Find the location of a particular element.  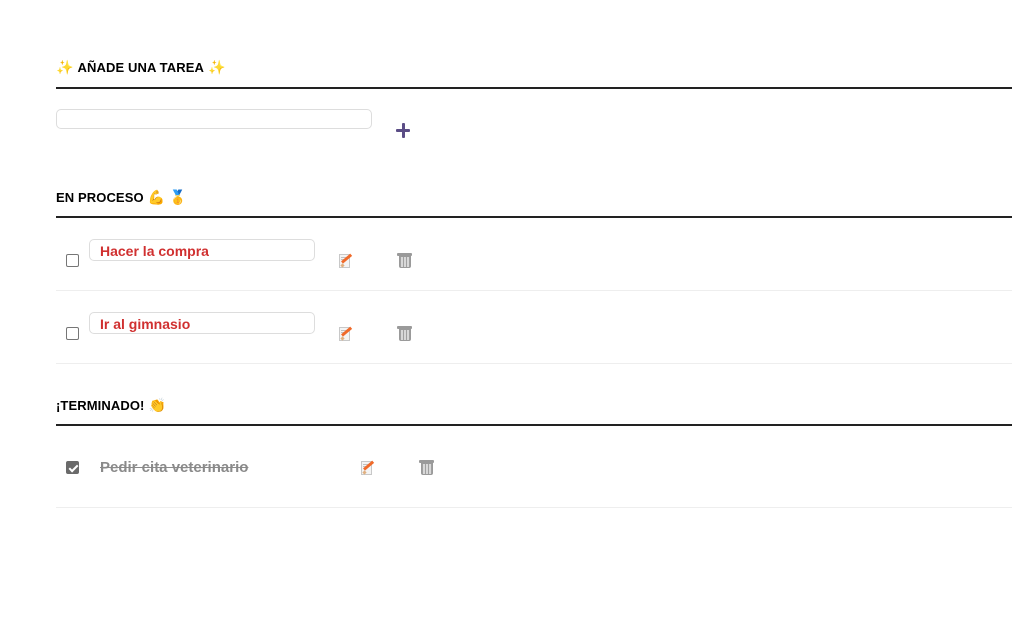

task-checkbox-checked is located at coordinates (72, 467).